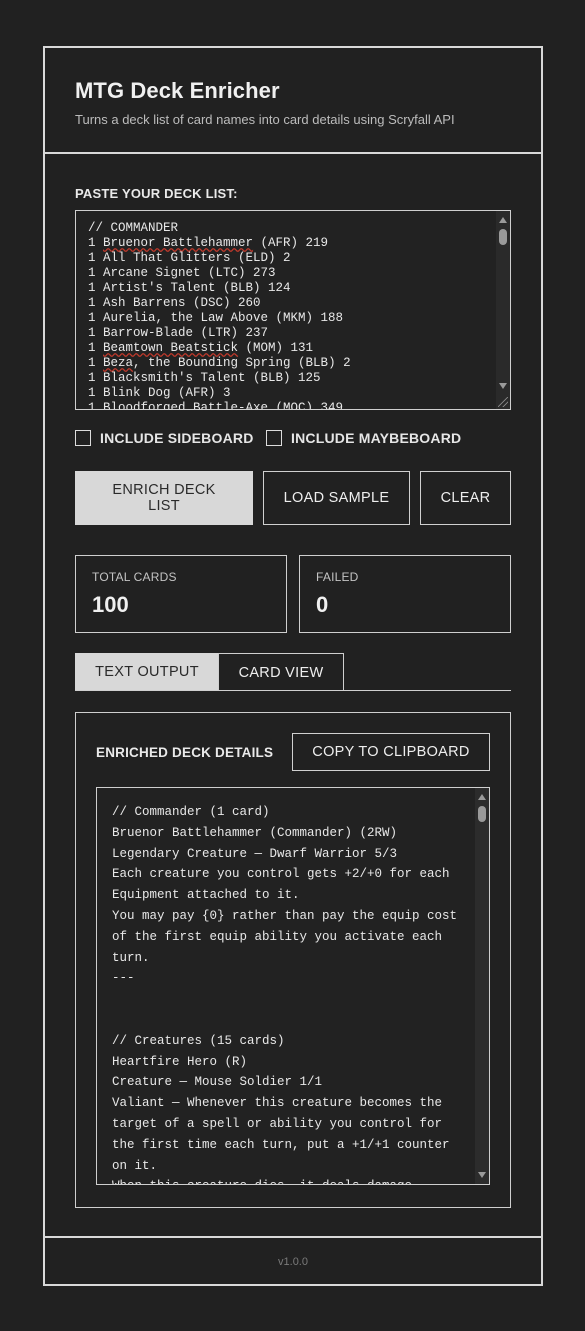  What do you see at coordinates (177, 438) in the screenshot?
I see `include-sideboard-label: INCLUDE SIDEBOARD` at bounding box center [177, 438].